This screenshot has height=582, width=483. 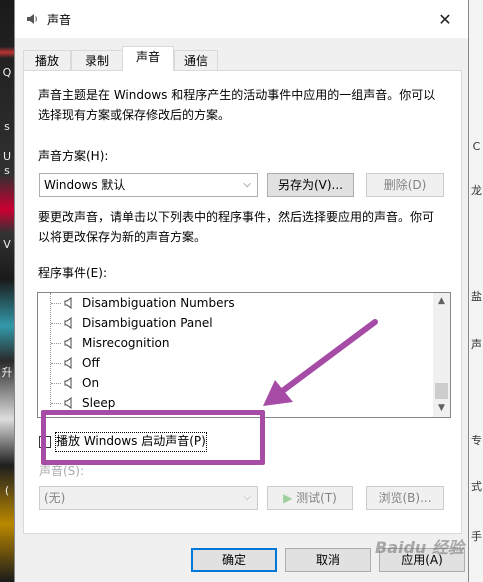 What do you see at coordinates (288, 498) in the screenshot?
I see `play-icon: ▶` at bounding box center [288, 498].